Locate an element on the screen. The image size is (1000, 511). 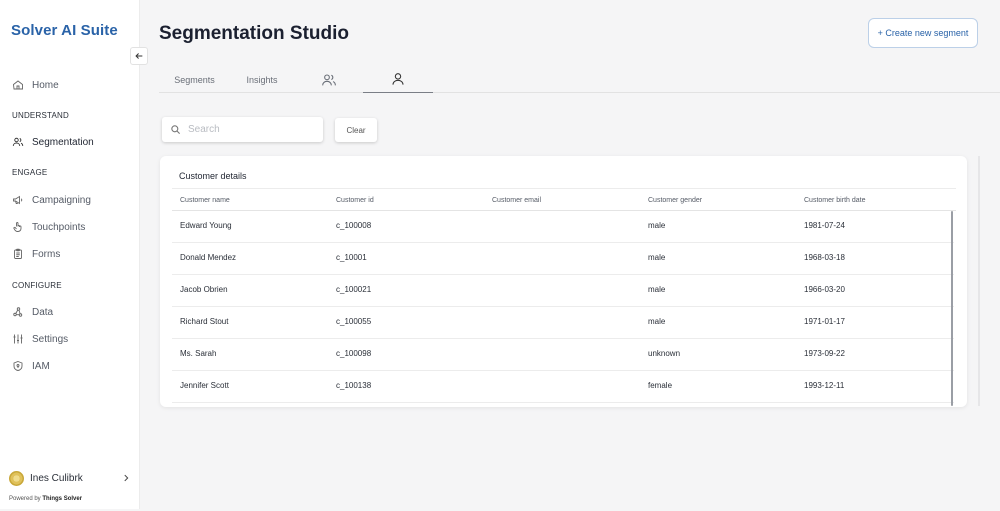
cell-id: c_100098 is located at coordinates (354, 353).